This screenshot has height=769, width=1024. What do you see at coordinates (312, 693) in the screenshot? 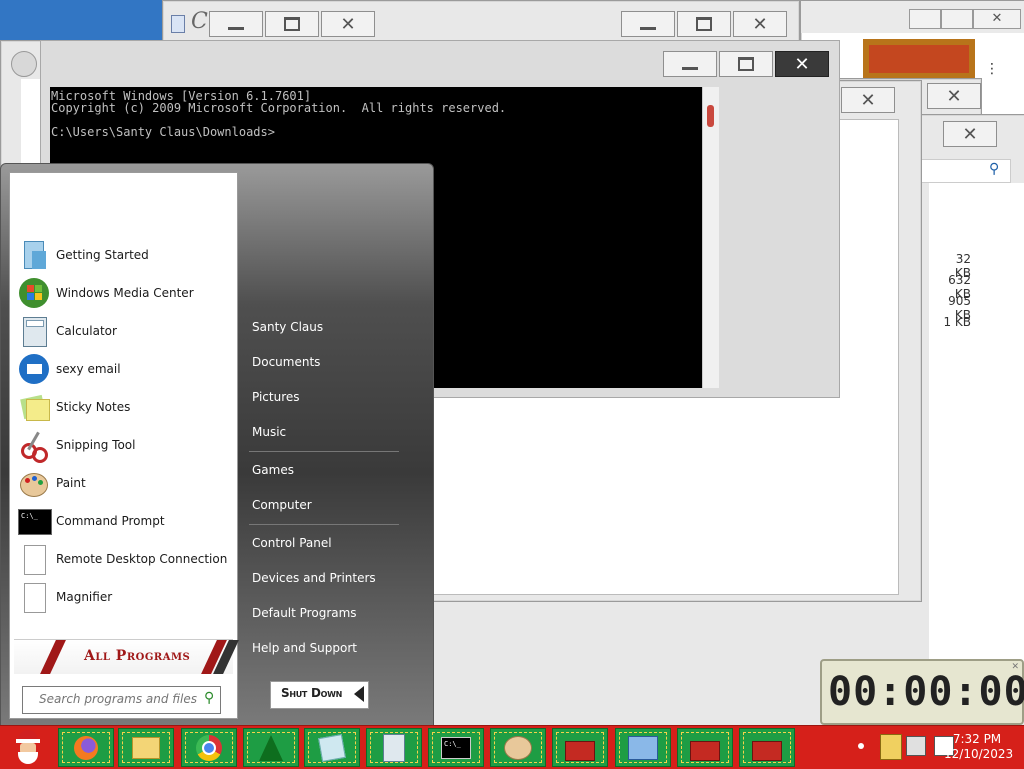
I see `shutdown-label: Shut Down` at bounding box center [312, 693].